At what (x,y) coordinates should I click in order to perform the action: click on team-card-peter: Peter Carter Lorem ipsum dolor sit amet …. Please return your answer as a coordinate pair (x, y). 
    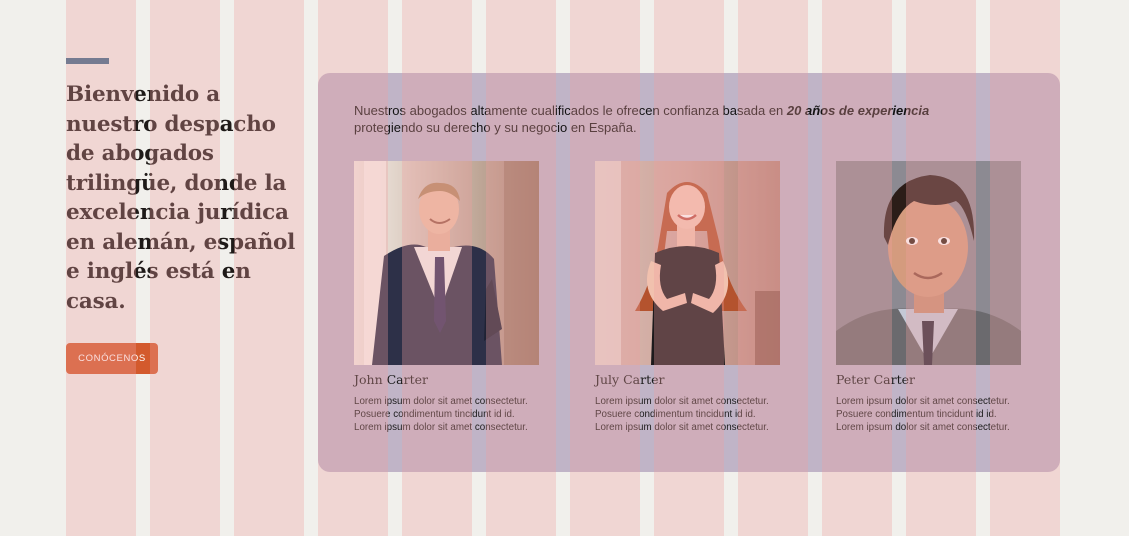
    Looking at the image, I should click on (928, 298).